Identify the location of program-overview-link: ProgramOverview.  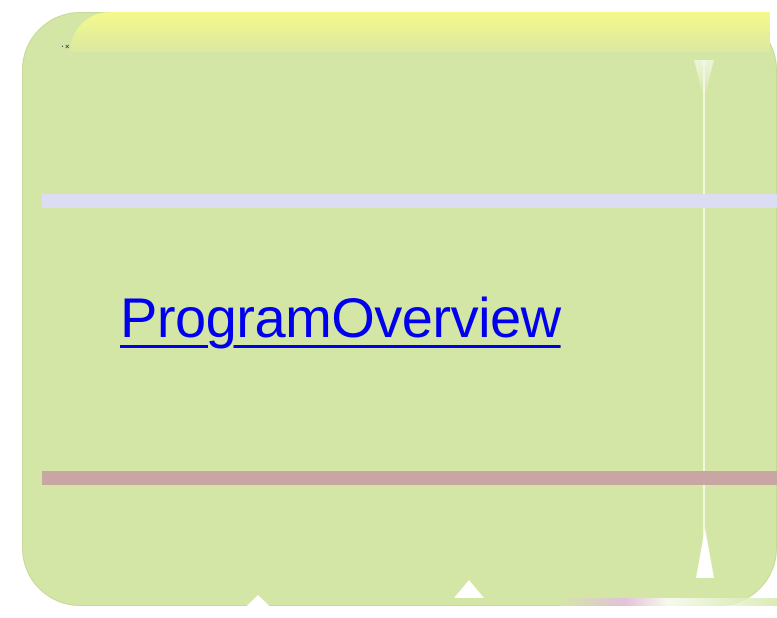
(340, 317).